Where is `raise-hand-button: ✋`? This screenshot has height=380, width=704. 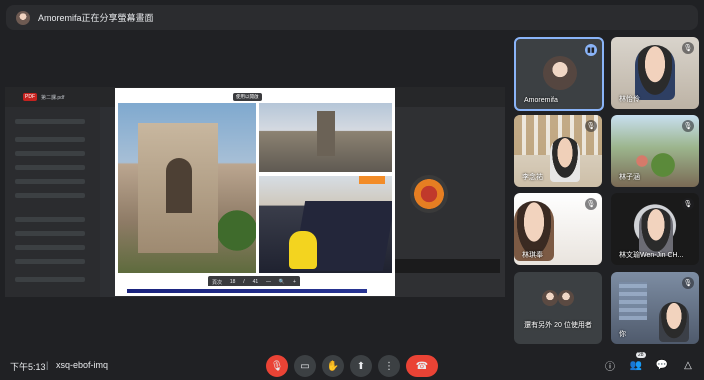 raise-hand-button: ✋ is located at coordinates (333, 366).